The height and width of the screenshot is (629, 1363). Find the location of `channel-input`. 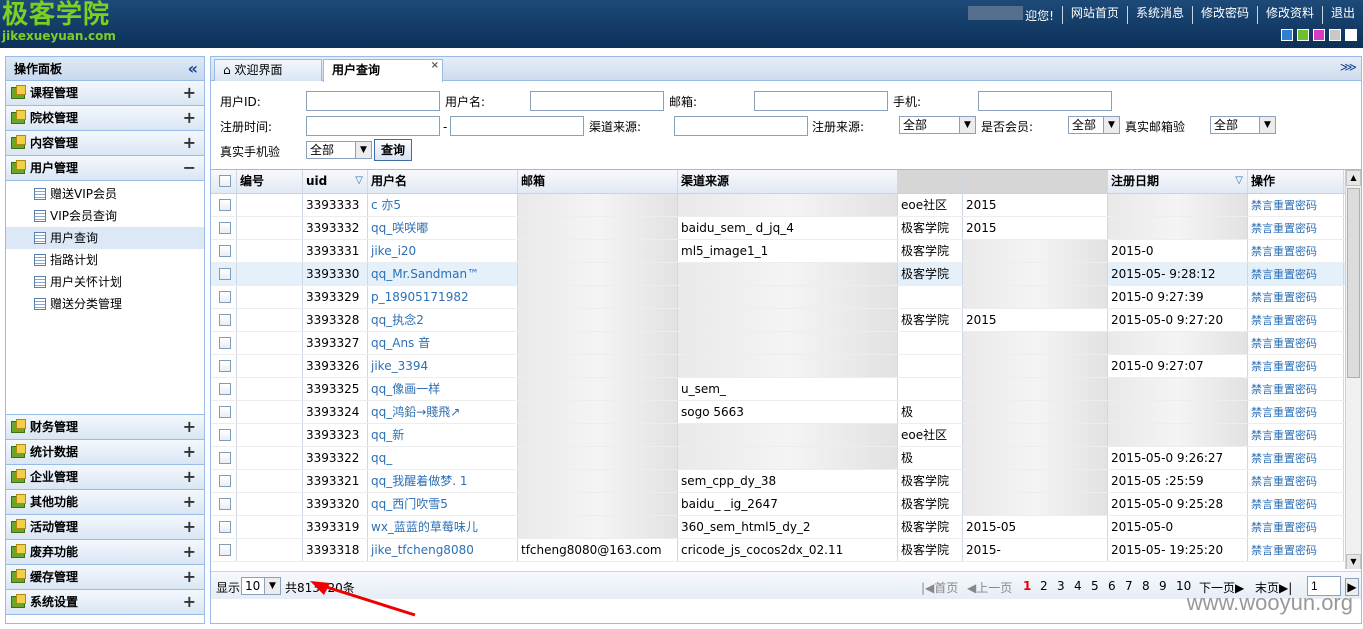

channel-input is located at coordinates (741, 126).